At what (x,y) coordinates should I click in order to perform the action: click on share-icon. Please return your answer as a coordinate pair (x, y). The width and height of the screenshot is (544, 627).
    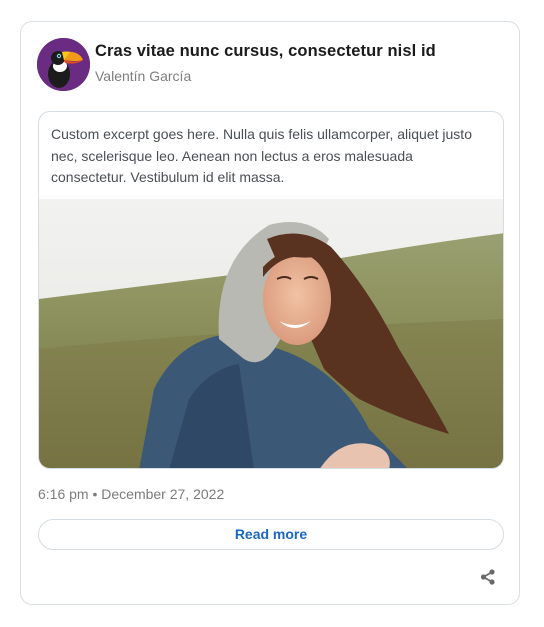
    Looking at the image, I should click on (488, 577).